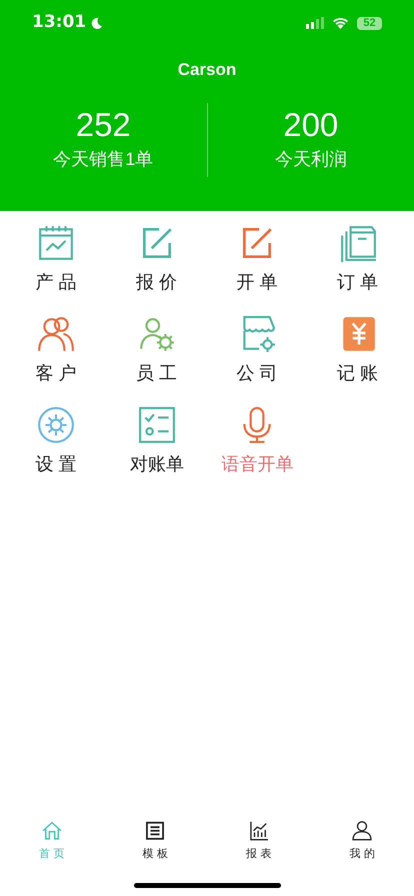  Describe the element at coordinates (362, 831) in the screenshot. I see `person-icon` at that location.